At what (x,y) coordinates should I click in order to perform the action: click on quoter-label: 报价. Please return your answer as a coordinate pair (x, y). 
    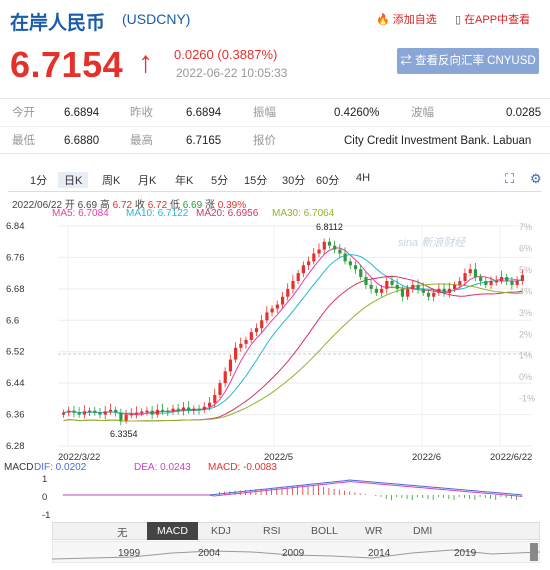
    Looking at the image, I should click on (264, 141).